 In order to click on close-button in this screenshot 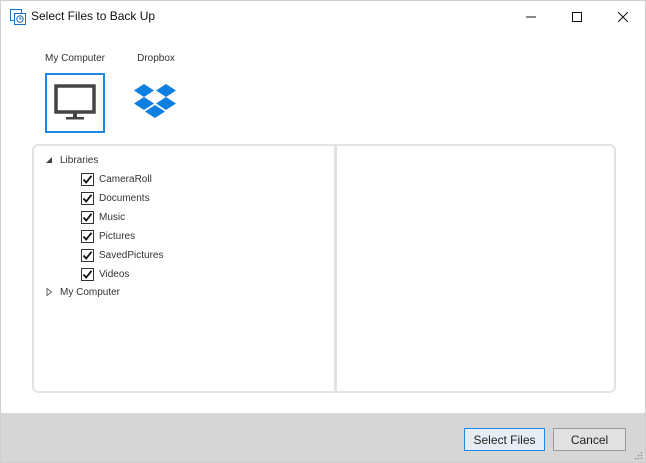, I will do `click(623, 16)`.